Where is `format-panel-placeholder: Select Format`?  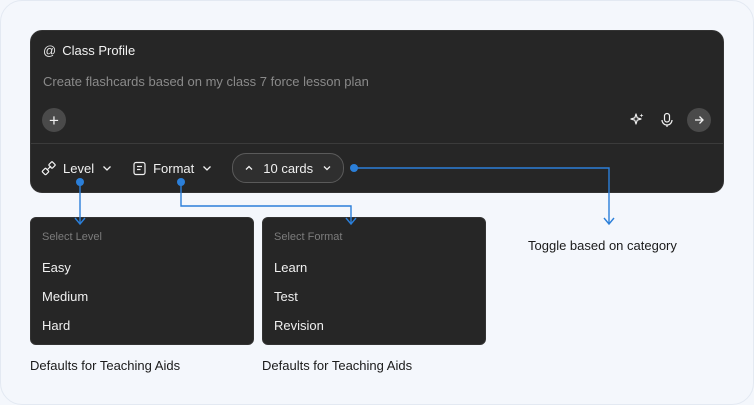
format-panel-placeholder: Select Format is located at coordinates (308, 237).